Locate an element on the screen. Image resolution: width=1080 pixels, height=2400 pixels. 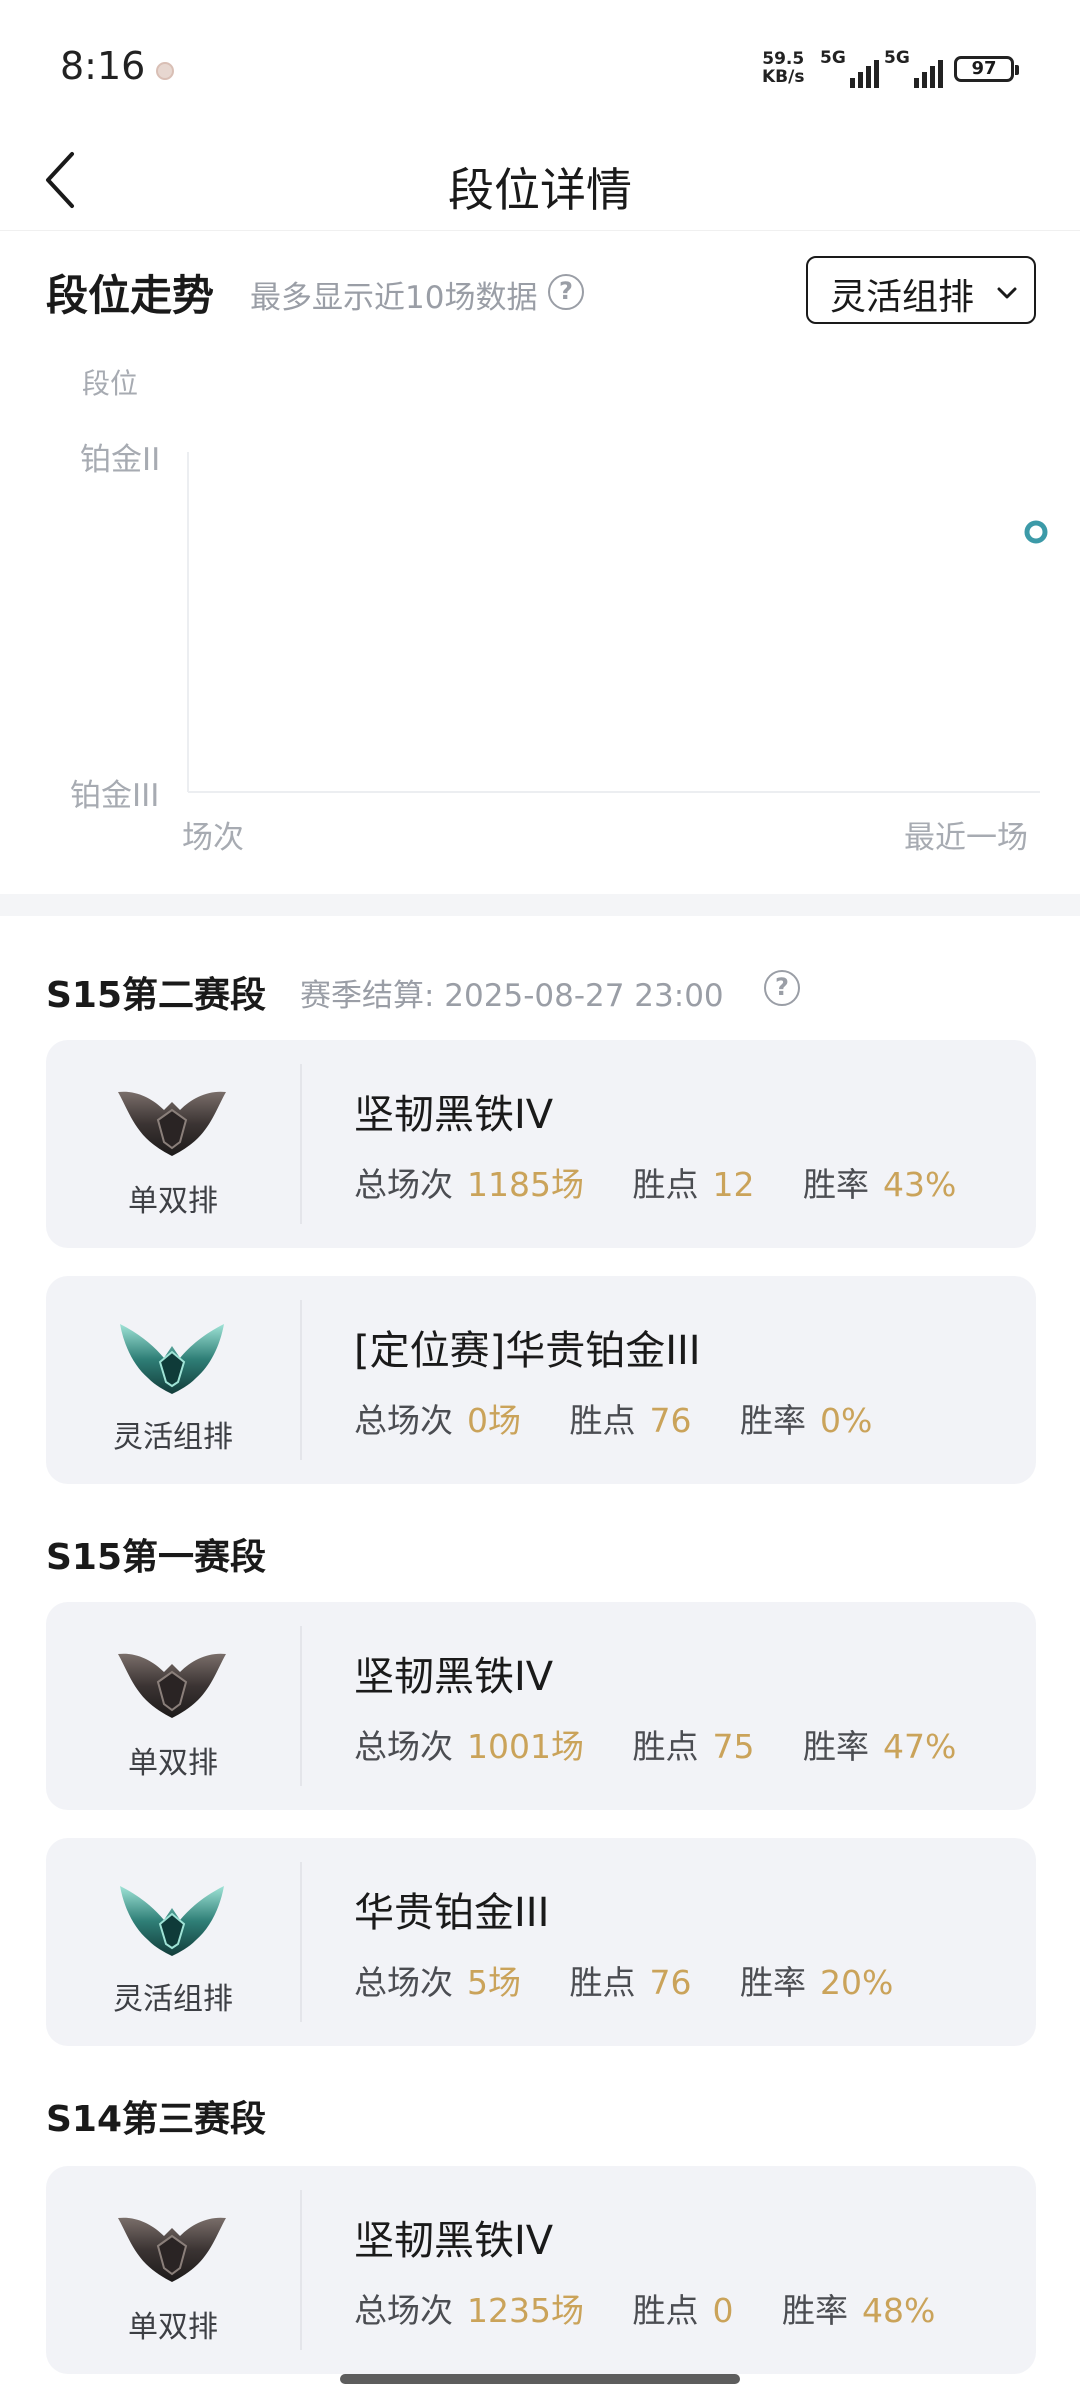
rank-card: 灵活组排 [定位赛]华贵铂金III 总场次 0场 胜点 76 胜率 0% is located at coordinates (541, 1380).